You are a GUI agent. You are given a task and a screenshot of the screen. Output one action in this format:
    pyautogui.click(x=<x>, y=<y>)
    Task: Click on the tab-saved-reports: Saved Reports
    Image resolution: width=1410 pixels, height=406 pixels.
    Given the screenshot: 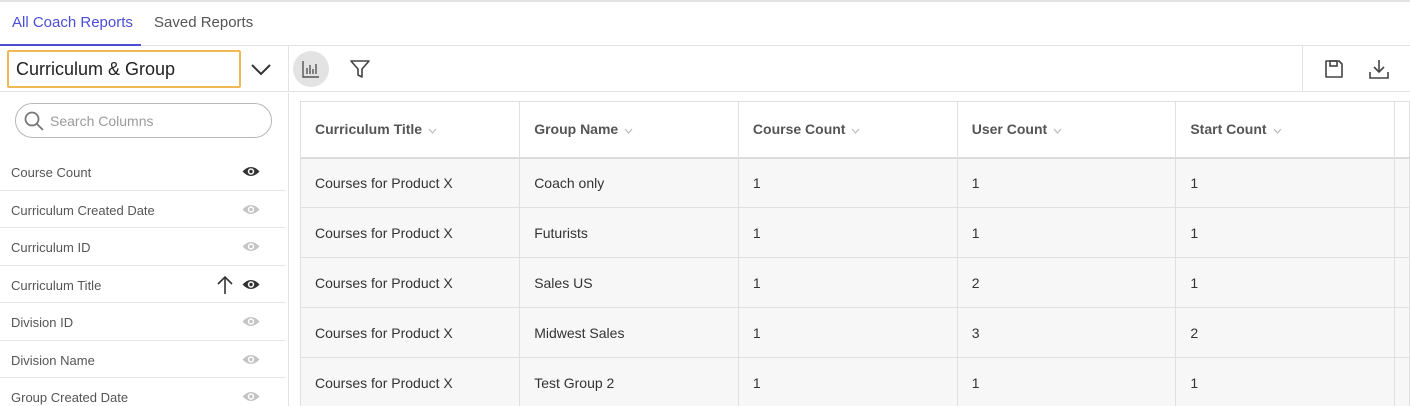 What is the action you would take?
    pyautogui.click(x=203, y=24)
    